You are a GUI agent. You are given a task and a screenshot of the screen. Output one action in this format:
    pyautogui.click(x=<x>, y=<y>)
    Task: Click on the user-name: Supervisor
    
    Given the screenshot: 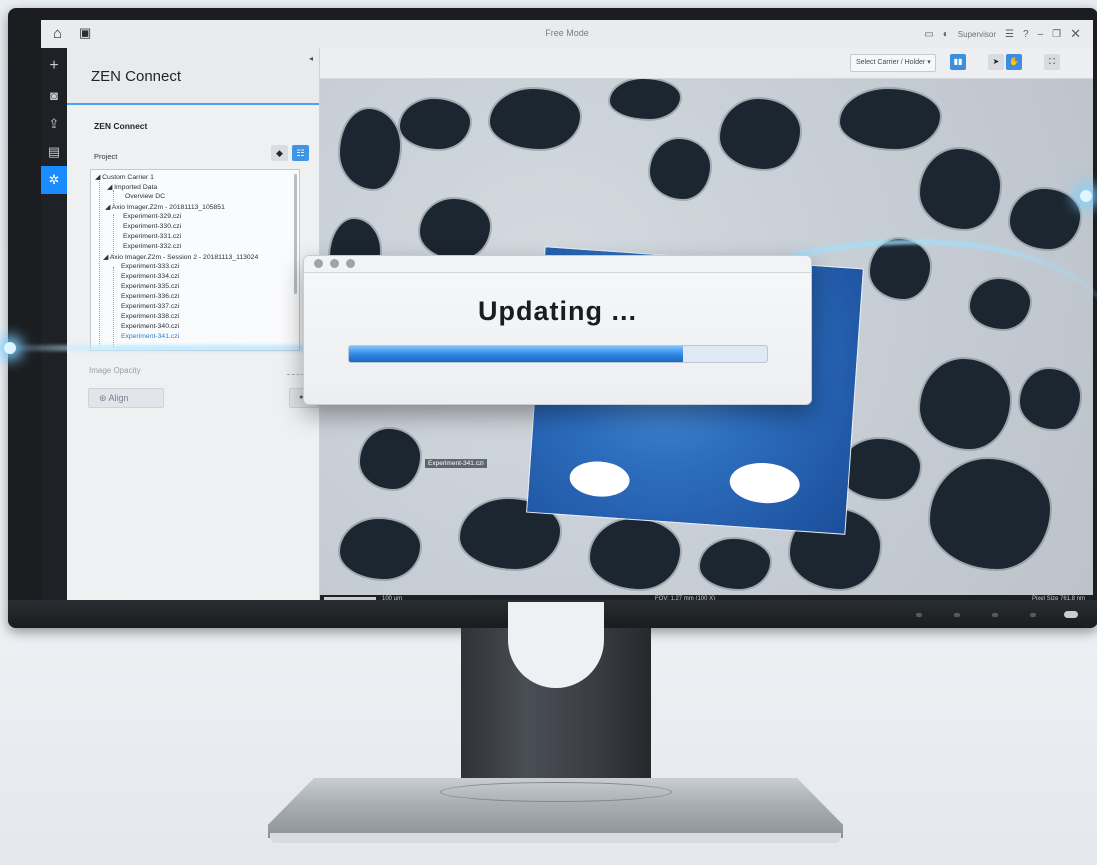 What is the action you would take?
    pyautogui.click(x=977, y=34)
    